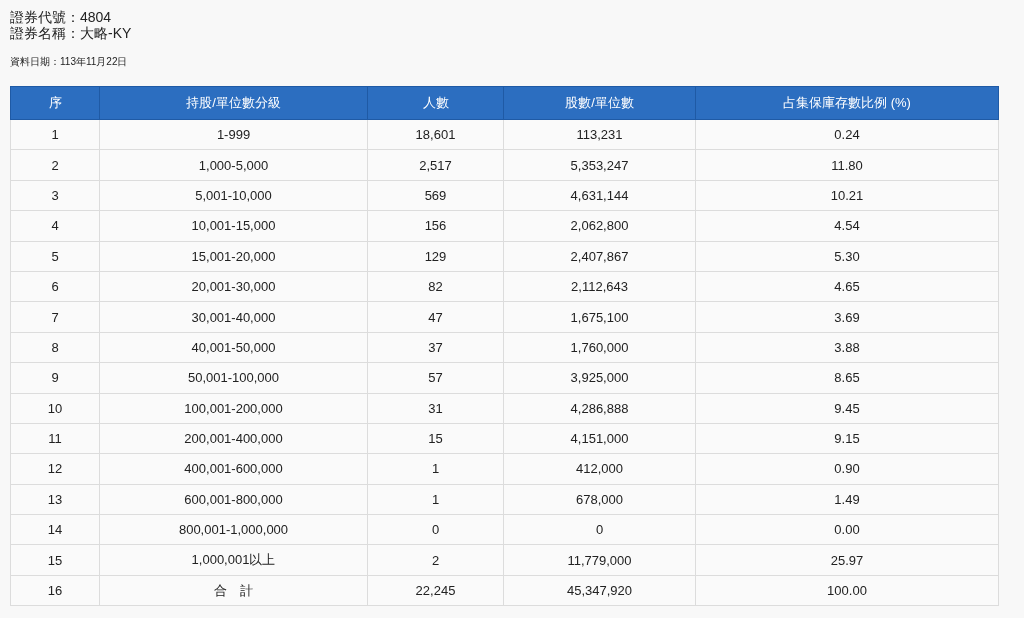 This screenshot has height=618, width=1024. I want to click on table-cell: 200,001-400,000, so click(233, 438).